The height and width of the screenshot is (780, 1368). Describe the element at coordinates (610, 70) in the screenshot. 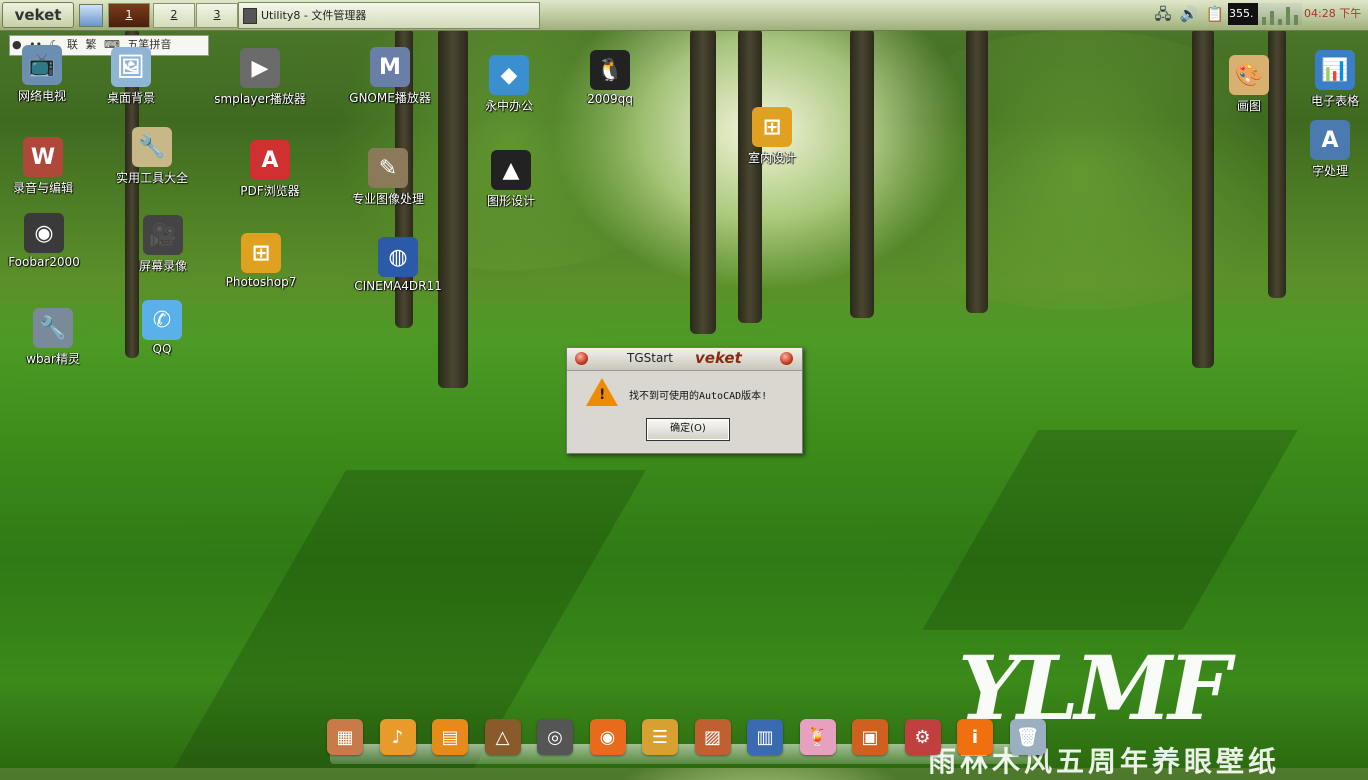

I see `qq-penguin-icon: 🐧` at that location.